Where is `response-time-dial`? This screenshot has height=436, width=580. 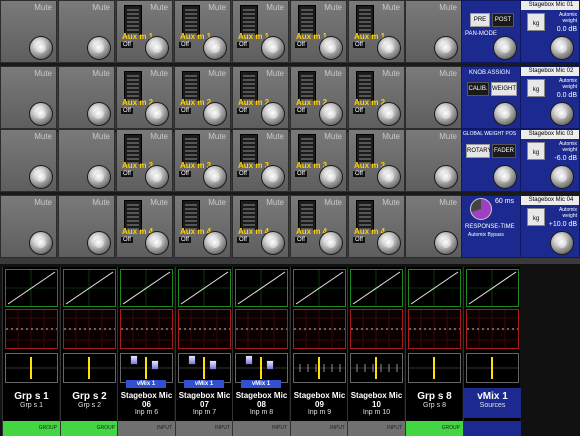 response-time-dial is located at coordinates (481, 209).